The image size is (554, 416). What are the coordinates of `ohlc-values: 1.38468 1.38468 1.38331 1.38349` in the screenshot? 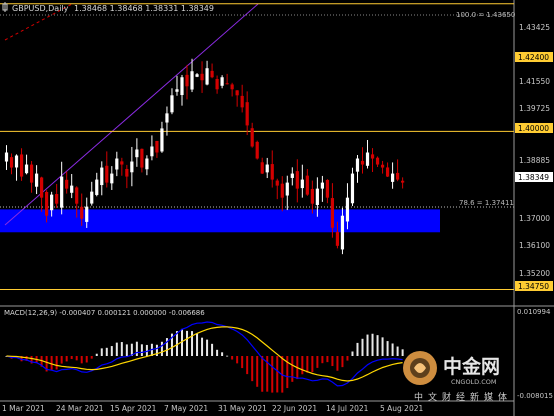 It's located at (144, 8).